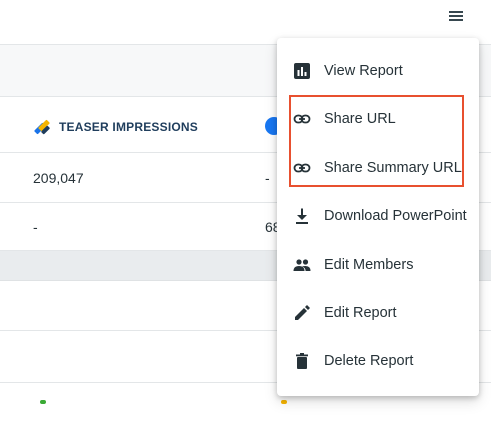  Describe the element at coordinates (43, 127) in the screenshot. I see `teaser-brand-icon` at that location.